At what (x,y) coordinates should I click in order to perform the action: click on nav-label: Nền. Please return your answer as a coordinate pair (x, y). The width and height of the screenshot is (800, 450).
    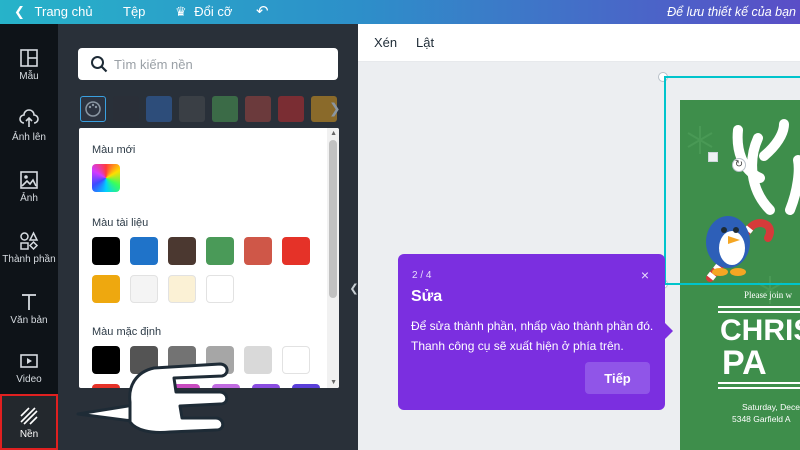
    Looking at the image, I should click on (29, 434).